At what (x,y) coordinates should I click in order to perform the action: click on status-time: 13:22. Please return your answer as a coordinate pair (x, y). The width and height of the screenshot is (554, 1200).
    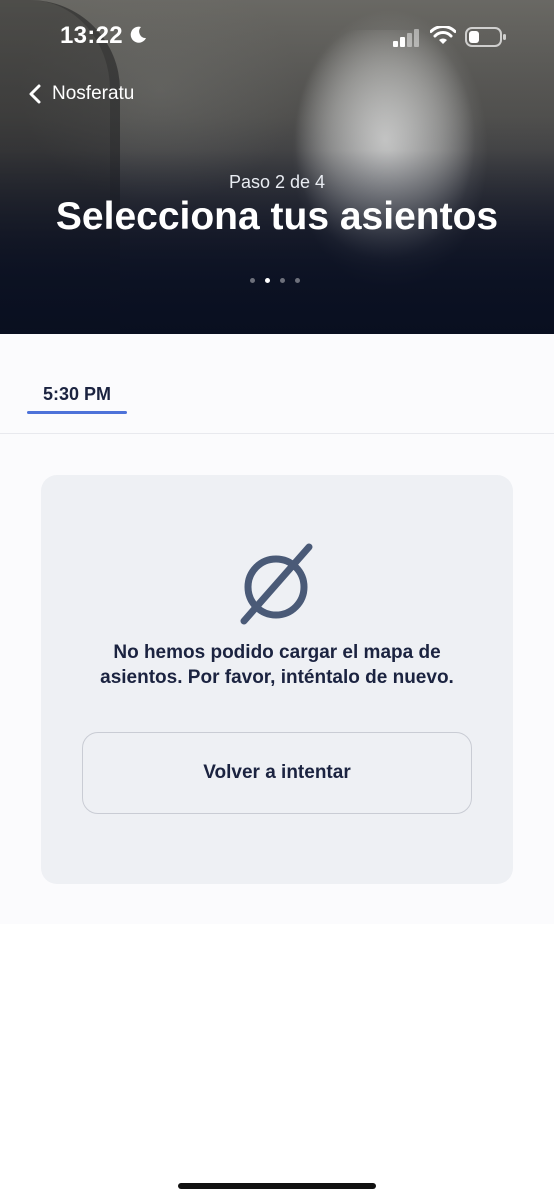
    Looking at the image, I should click on (91, 35).